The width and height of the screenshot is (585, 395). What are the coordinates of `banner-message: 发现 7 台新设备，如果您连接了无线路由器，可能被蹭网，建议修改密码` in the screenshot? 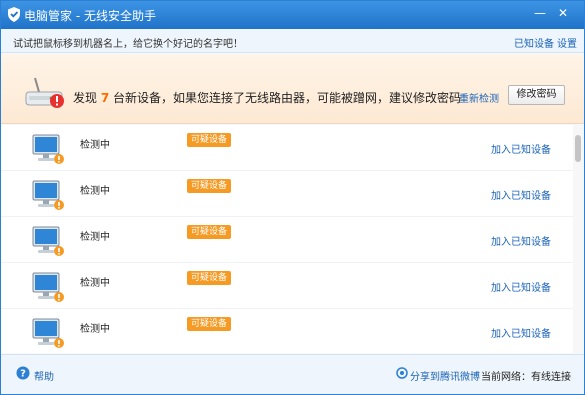 It's located at (267, 97).